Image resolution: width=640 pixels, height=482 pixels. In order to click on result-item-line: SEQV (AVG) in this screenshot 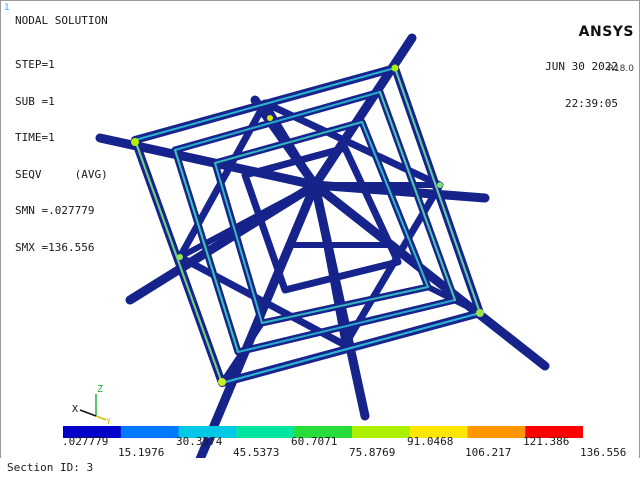, I will do `click(61, 174)`.